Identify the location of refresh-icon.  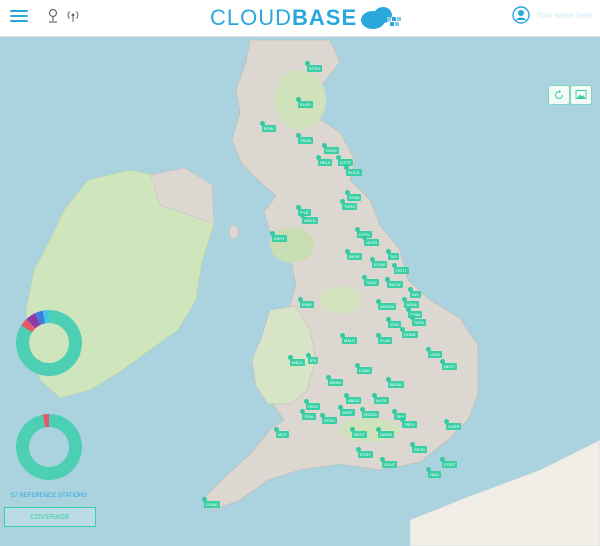
(559, 94).